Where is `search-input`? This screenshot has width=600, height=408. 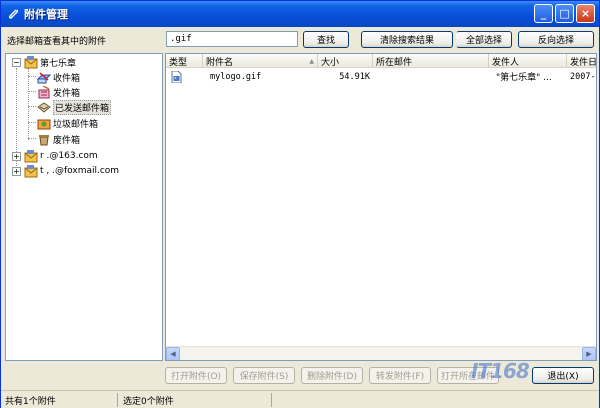
search-input is located at coordinates (232, 39).